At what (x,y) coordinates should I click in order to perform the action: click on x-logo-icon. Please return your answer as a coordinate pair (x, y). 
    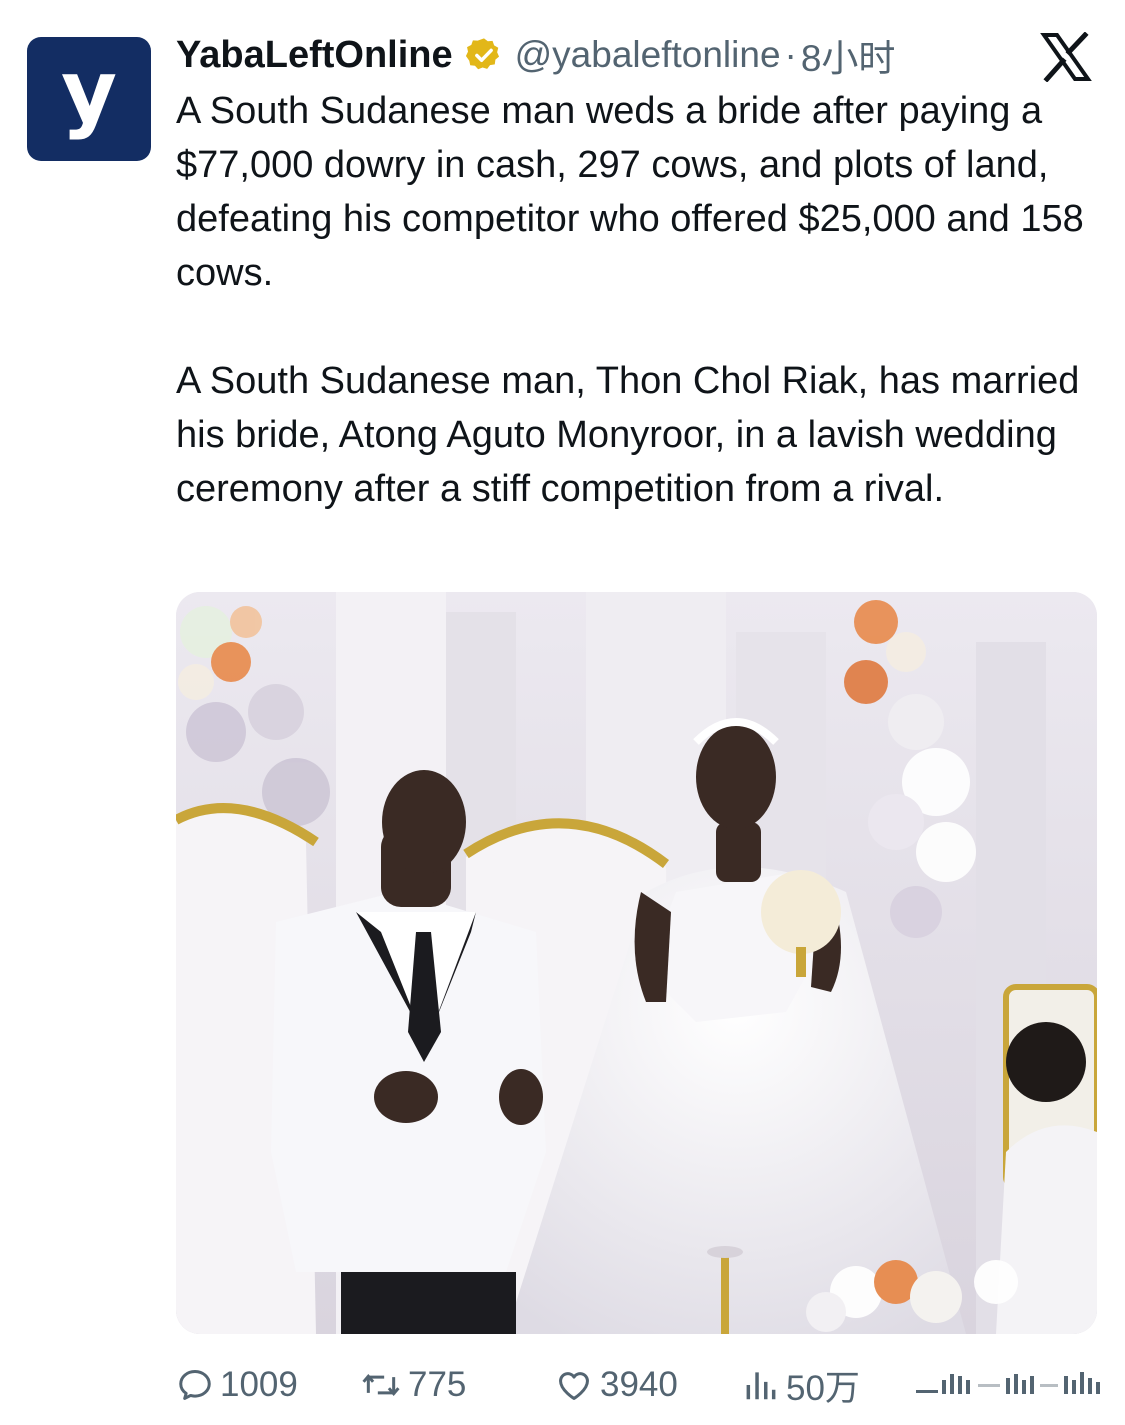
    Looking at the image, I should click on (1066, 57).